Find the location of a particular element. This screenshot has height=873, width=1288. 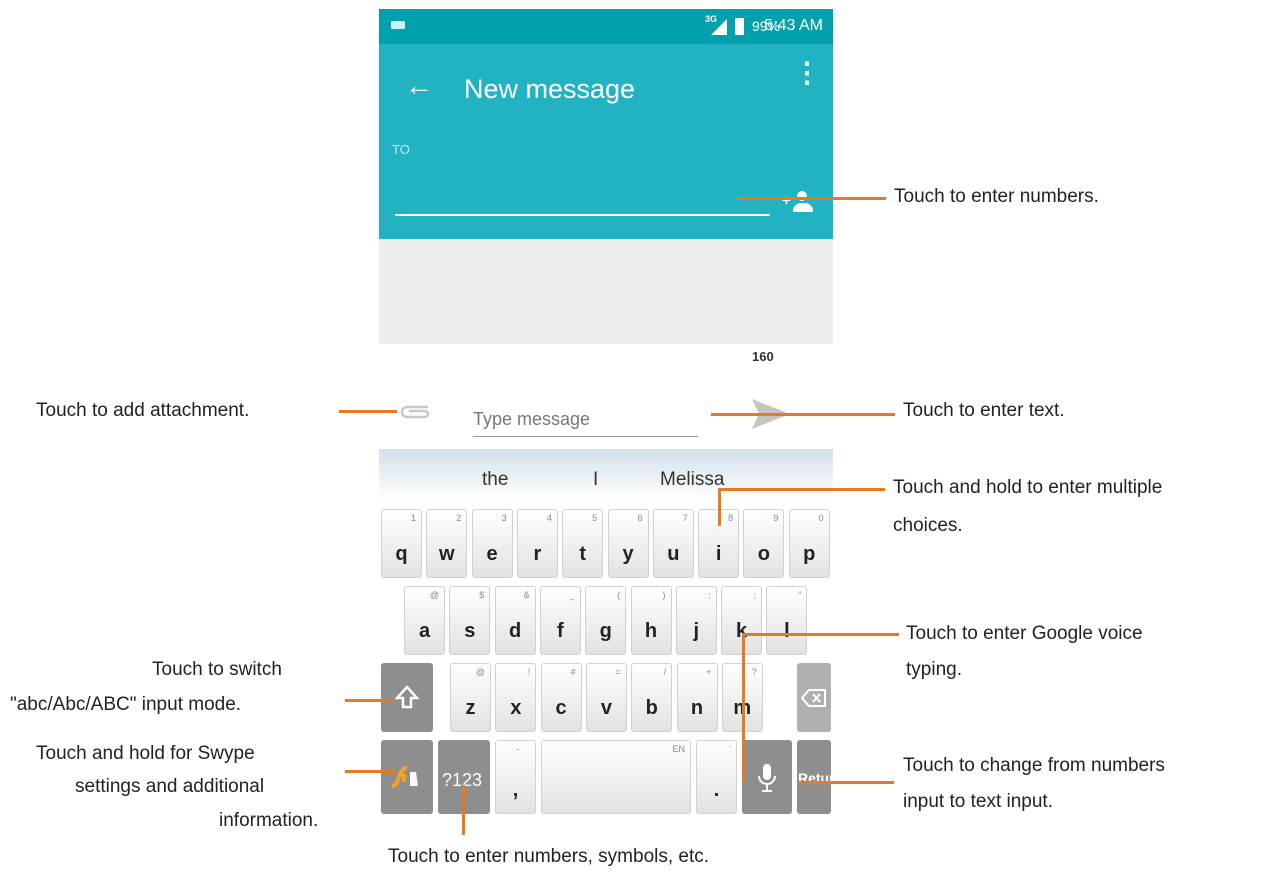

key-g: (g is located at coordinates (606, 620).